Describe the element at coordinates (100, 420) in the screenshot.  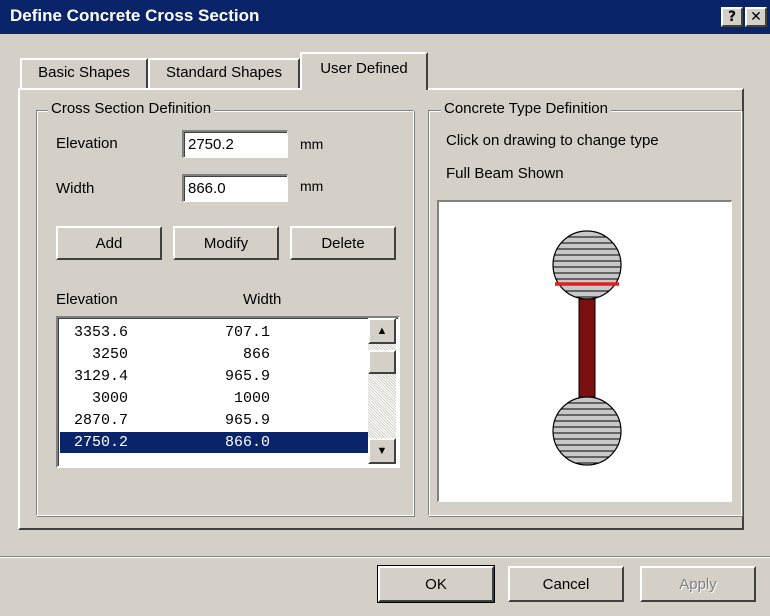
I see `list-item-elevation: 2870.7` at that location.